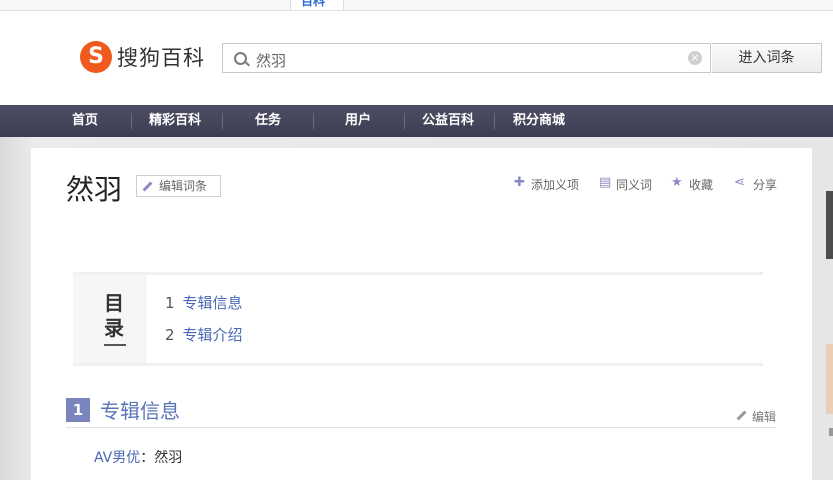  I want to click on browser-tab-active: 百科, so click(317, 5).